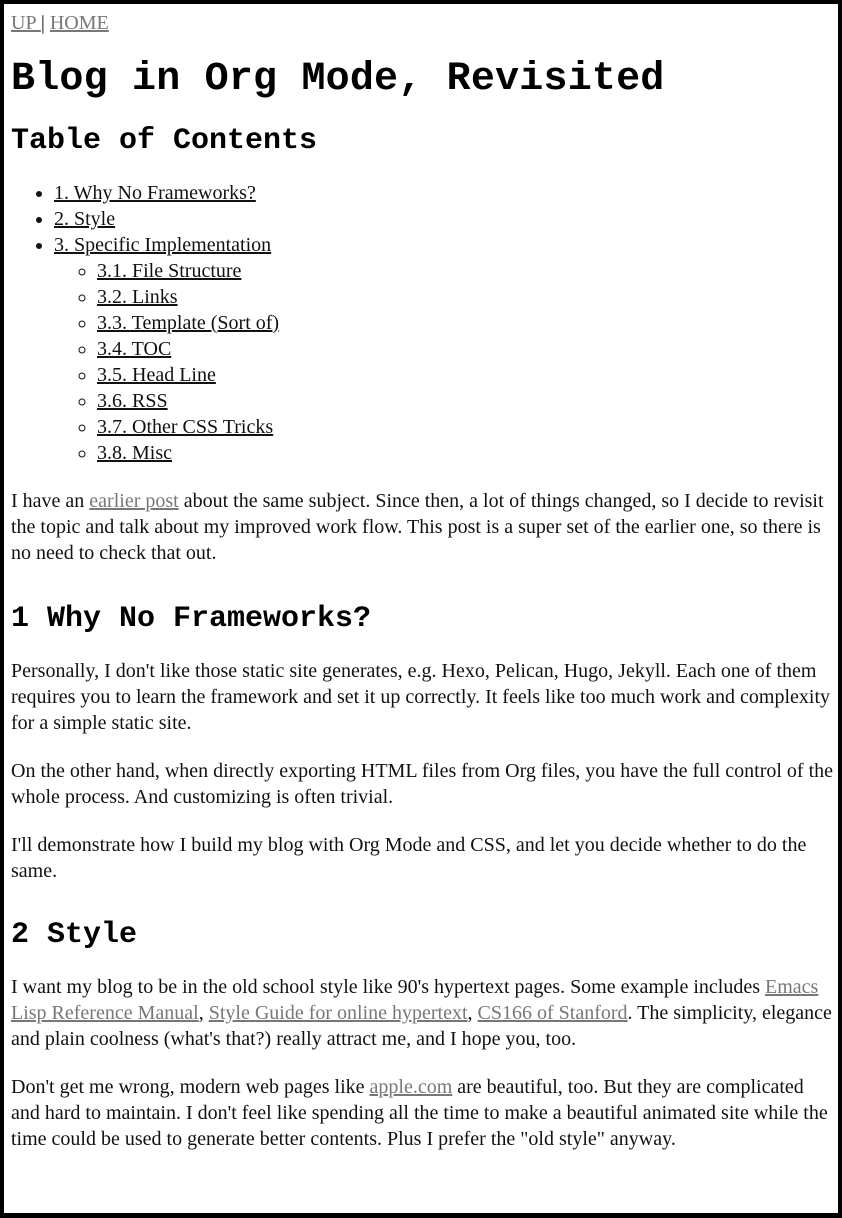  What do you see at coordinates (465, 349) in the screenshot?
I see `toc-subitem: 3.4. TOC` at bounding box center [465, 349].